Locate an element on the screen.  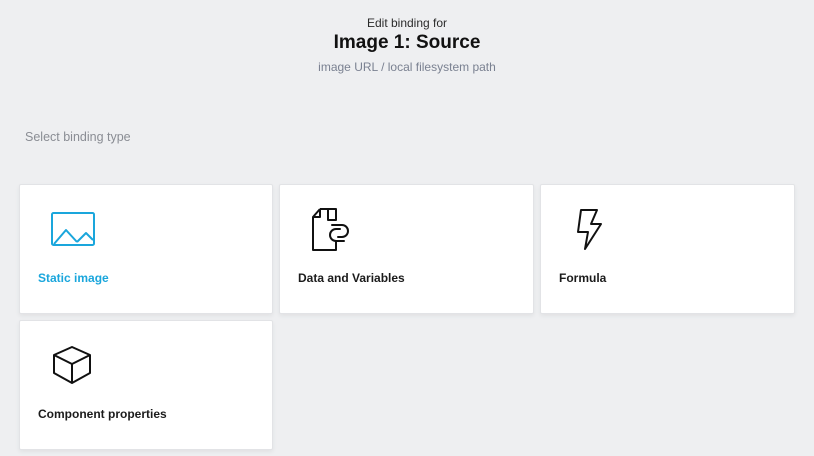
image-icon is located at coordinates (73, 229).